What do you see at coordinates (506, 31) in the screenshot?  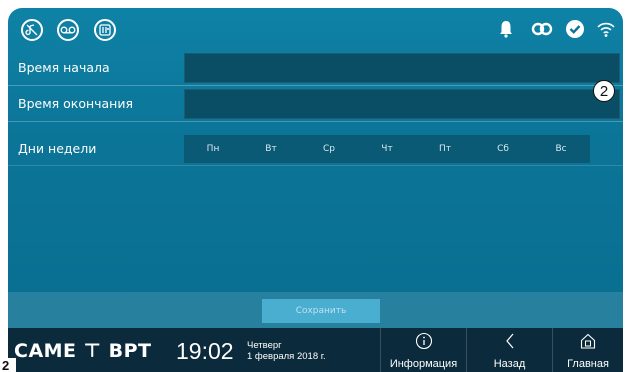 I see `bell-icon` at bounding box center [506, 31].